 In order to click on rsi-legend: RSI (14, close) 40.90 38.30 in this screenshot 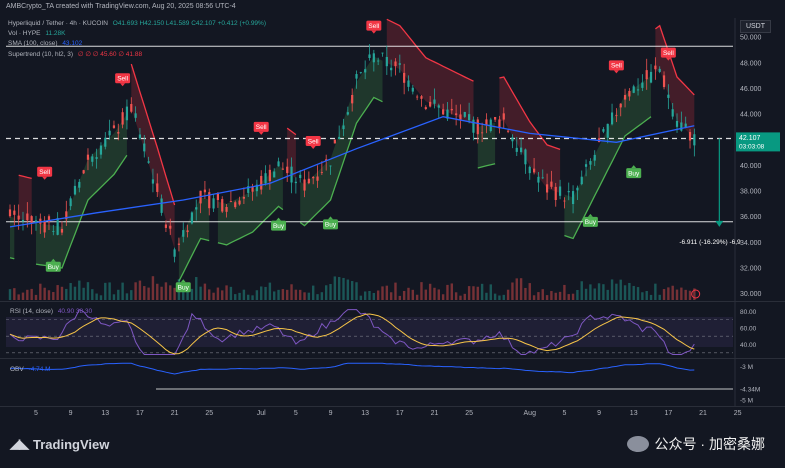, I will do `click(51, 311)`.